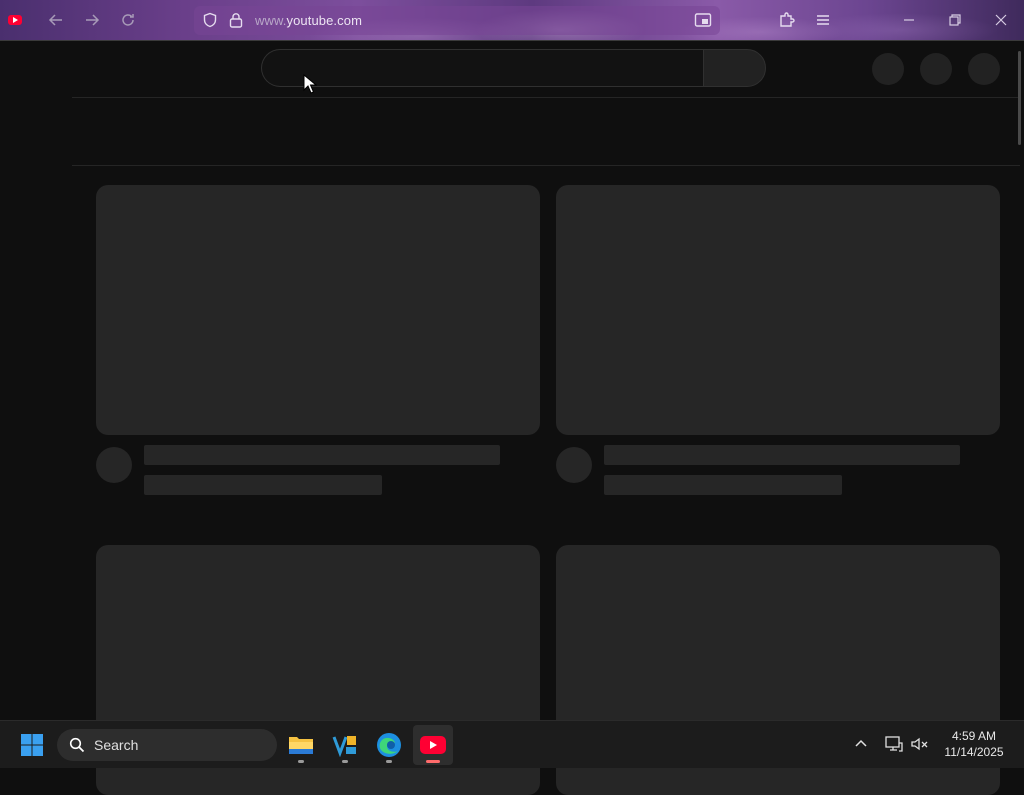 The image size is (1024, 795). What do you see at coordinates (32, 745) in the screenshot?
I see `windows-start-icon` at bounding box center [32, 745].